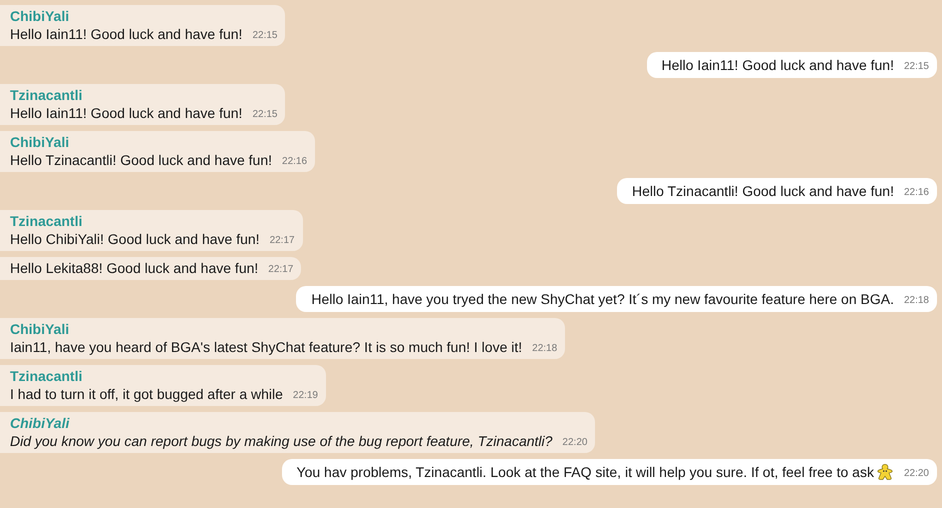 Image resolution: width=942 pixels, height=508 pixels. What do you see at coordinates (305, 396) in the screenshot?
I see `message-time: 22:19` at bounding box center [305, 396].